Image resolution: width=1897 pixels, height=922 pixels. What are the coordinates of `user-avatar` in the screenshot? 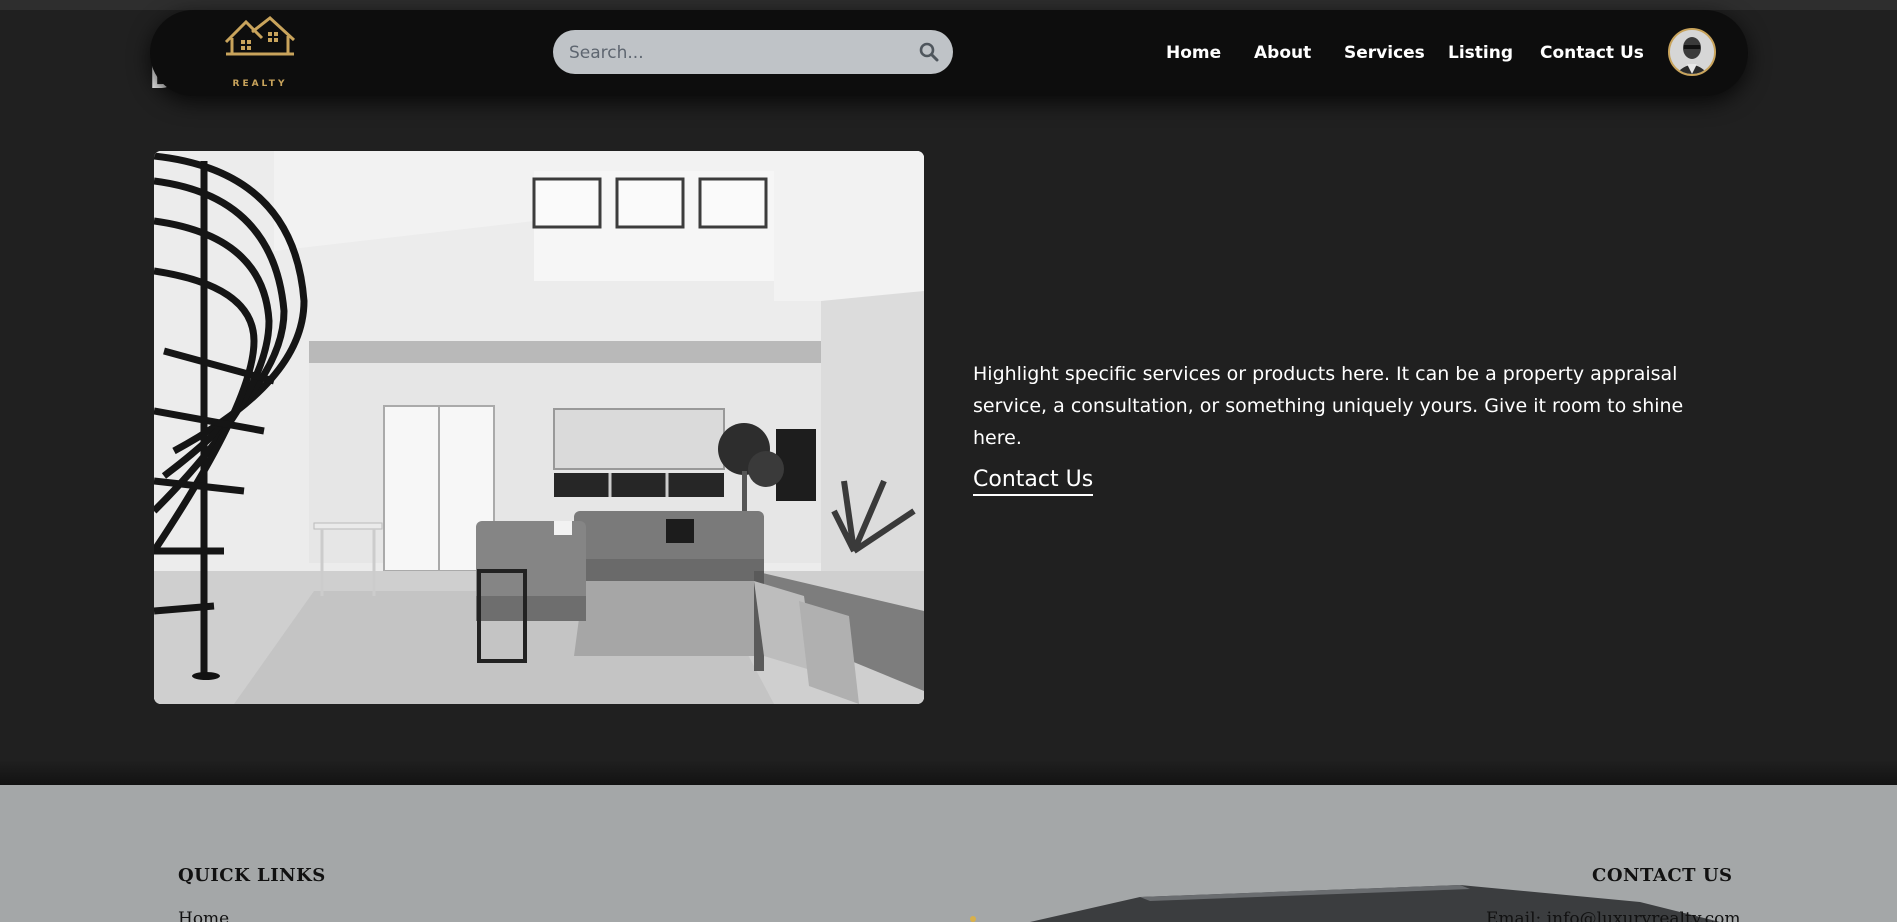 It's located at (1692, 52).